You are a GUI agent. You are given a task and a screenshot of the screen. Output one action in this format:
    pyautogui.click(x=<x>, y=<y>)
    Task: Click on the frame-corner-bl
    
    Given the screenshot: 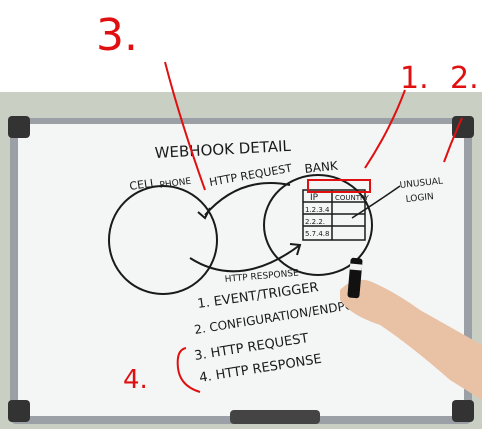 What is the action you would take?
    pyautogui.click(x=19, y=411)
    